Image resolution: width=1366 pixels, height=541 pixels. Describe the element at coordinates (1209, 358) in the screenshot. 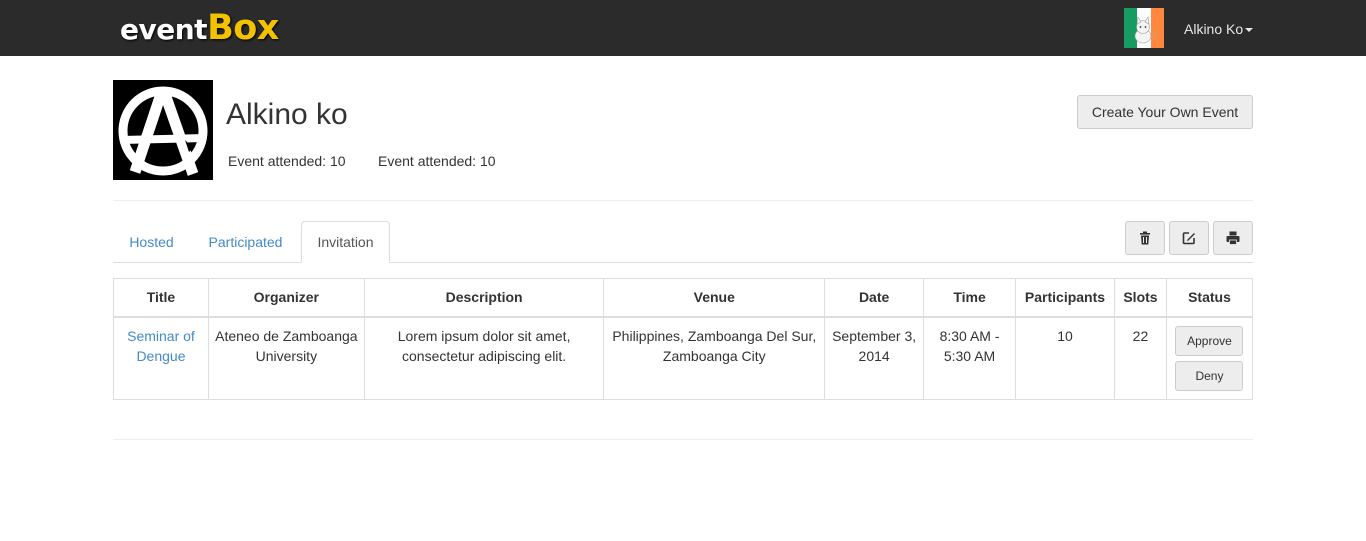

I see `cell-status: Approve Deny` at that location.